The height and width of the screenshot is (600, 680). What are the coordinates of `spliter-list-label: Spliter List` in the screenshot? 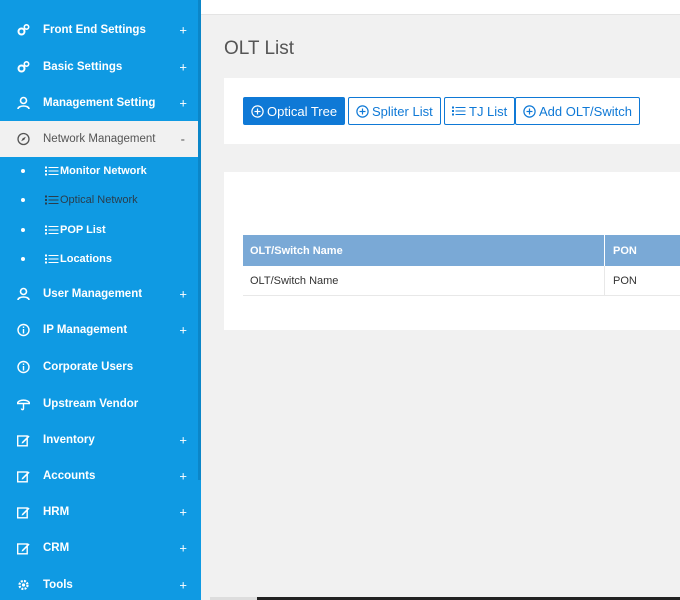 It's located at (402, 111).